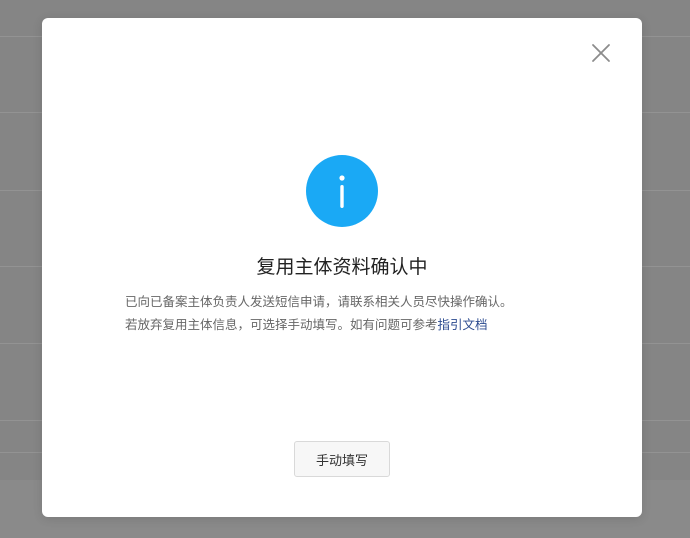 The height and width of the screenshot is (538, 690). I want to click on description-line-2: 若放弃复用主体信息，可选择手动填写。如有问题可参考指引文档, so click(355, 324).